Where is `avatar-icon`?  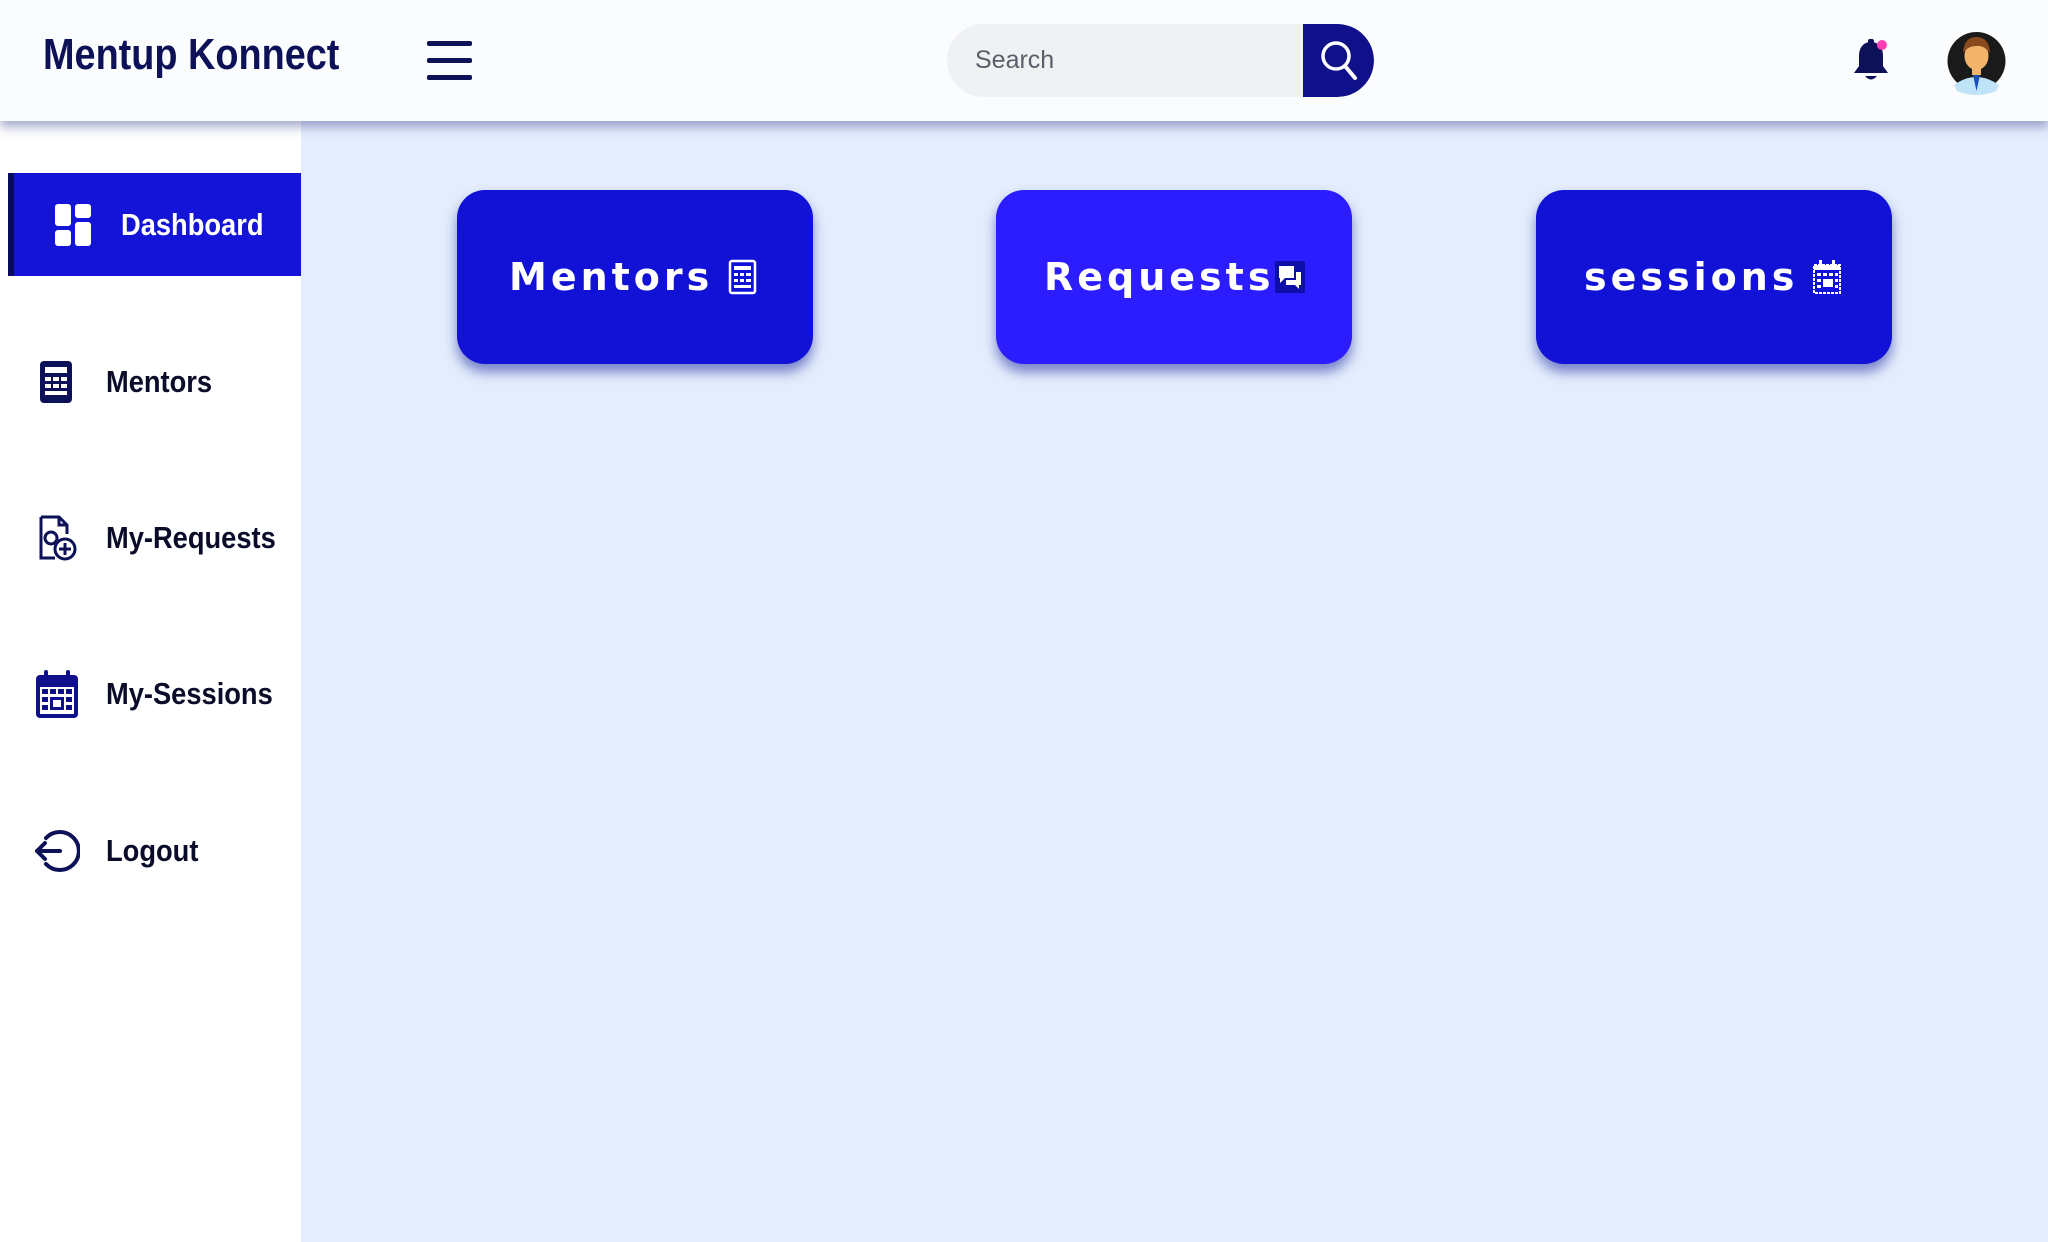 avatar-icon is located at coordinates (1976, 63).